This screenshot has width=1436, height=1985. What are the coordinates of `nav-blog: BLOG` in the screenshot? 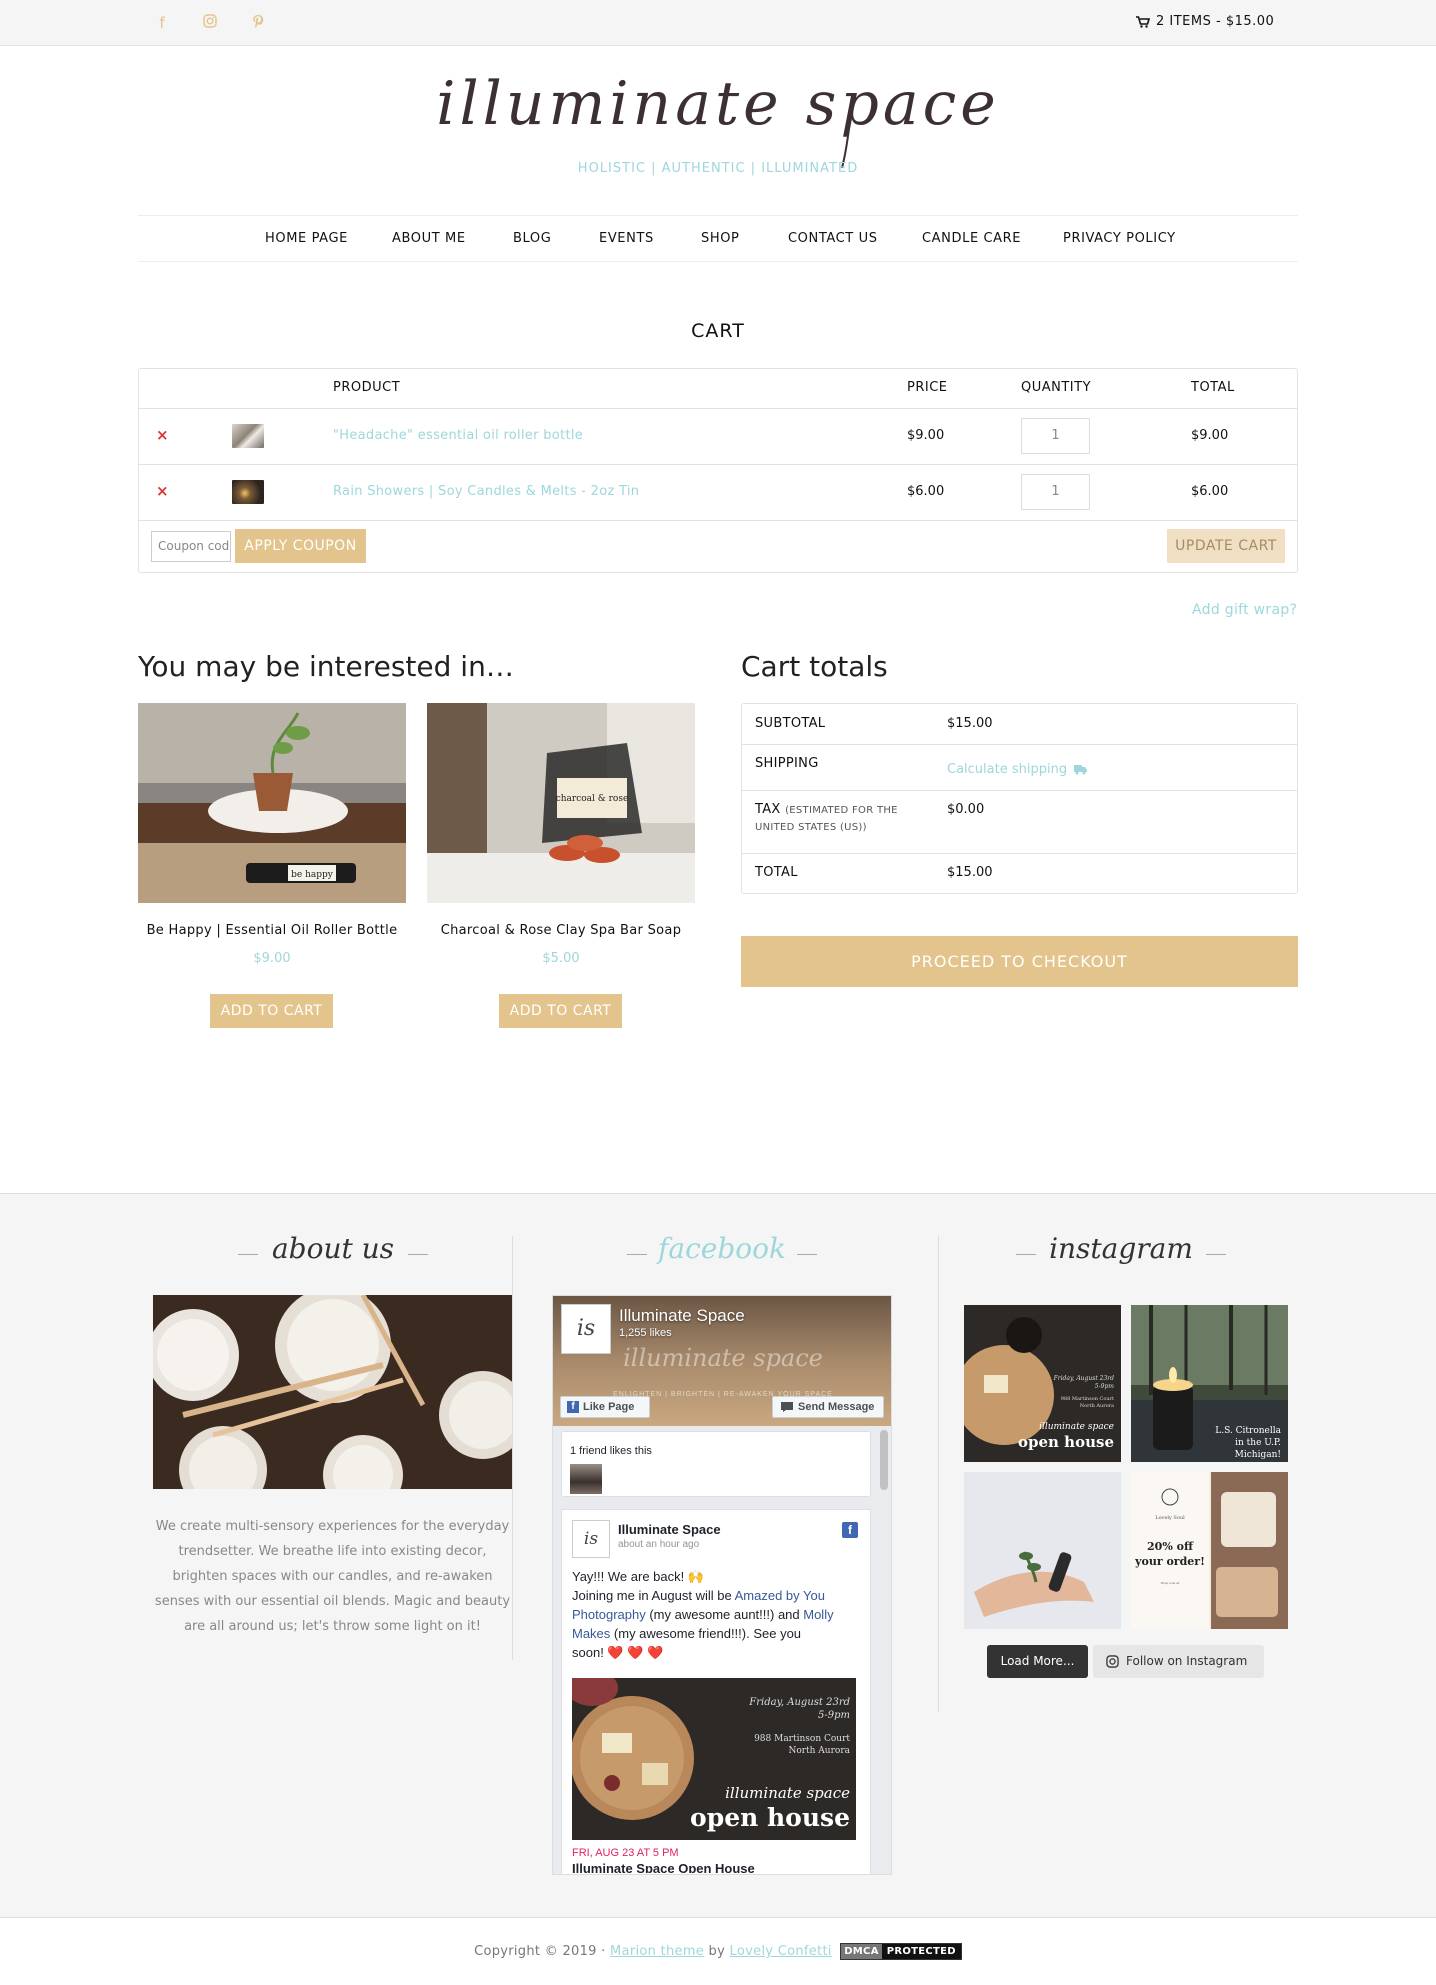 It's located at (532, 238).